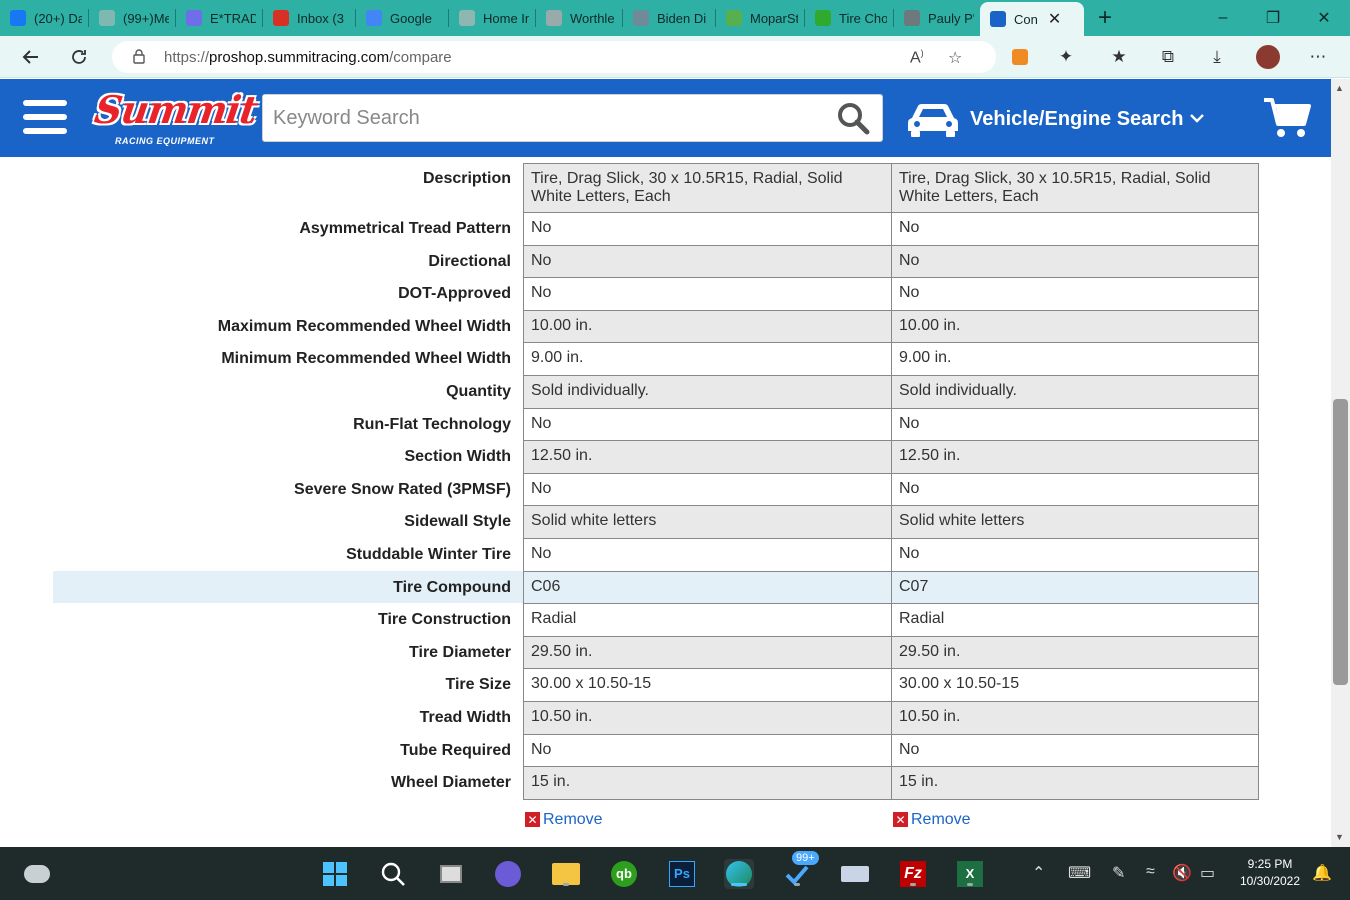 Image resolution: width=1350 pixels, height=900 pixels. What do you see at coordinates (656, 652) in the screenshot?
I see `compare-row: Tire Diameter 29.50 in. 29.50 in.` at bounding box center [656, 652].